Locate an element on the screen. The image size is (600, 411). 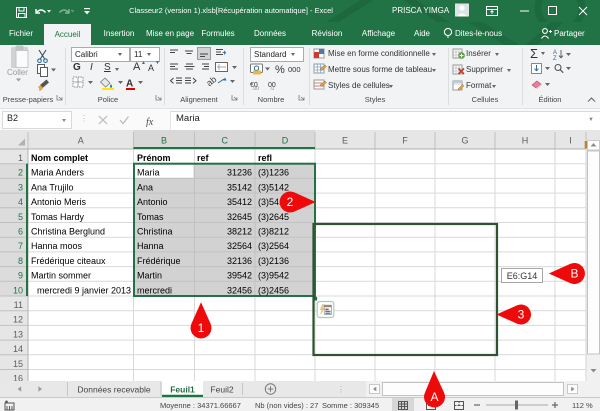
svg-text: Maria is located at coordinates (148, 173).